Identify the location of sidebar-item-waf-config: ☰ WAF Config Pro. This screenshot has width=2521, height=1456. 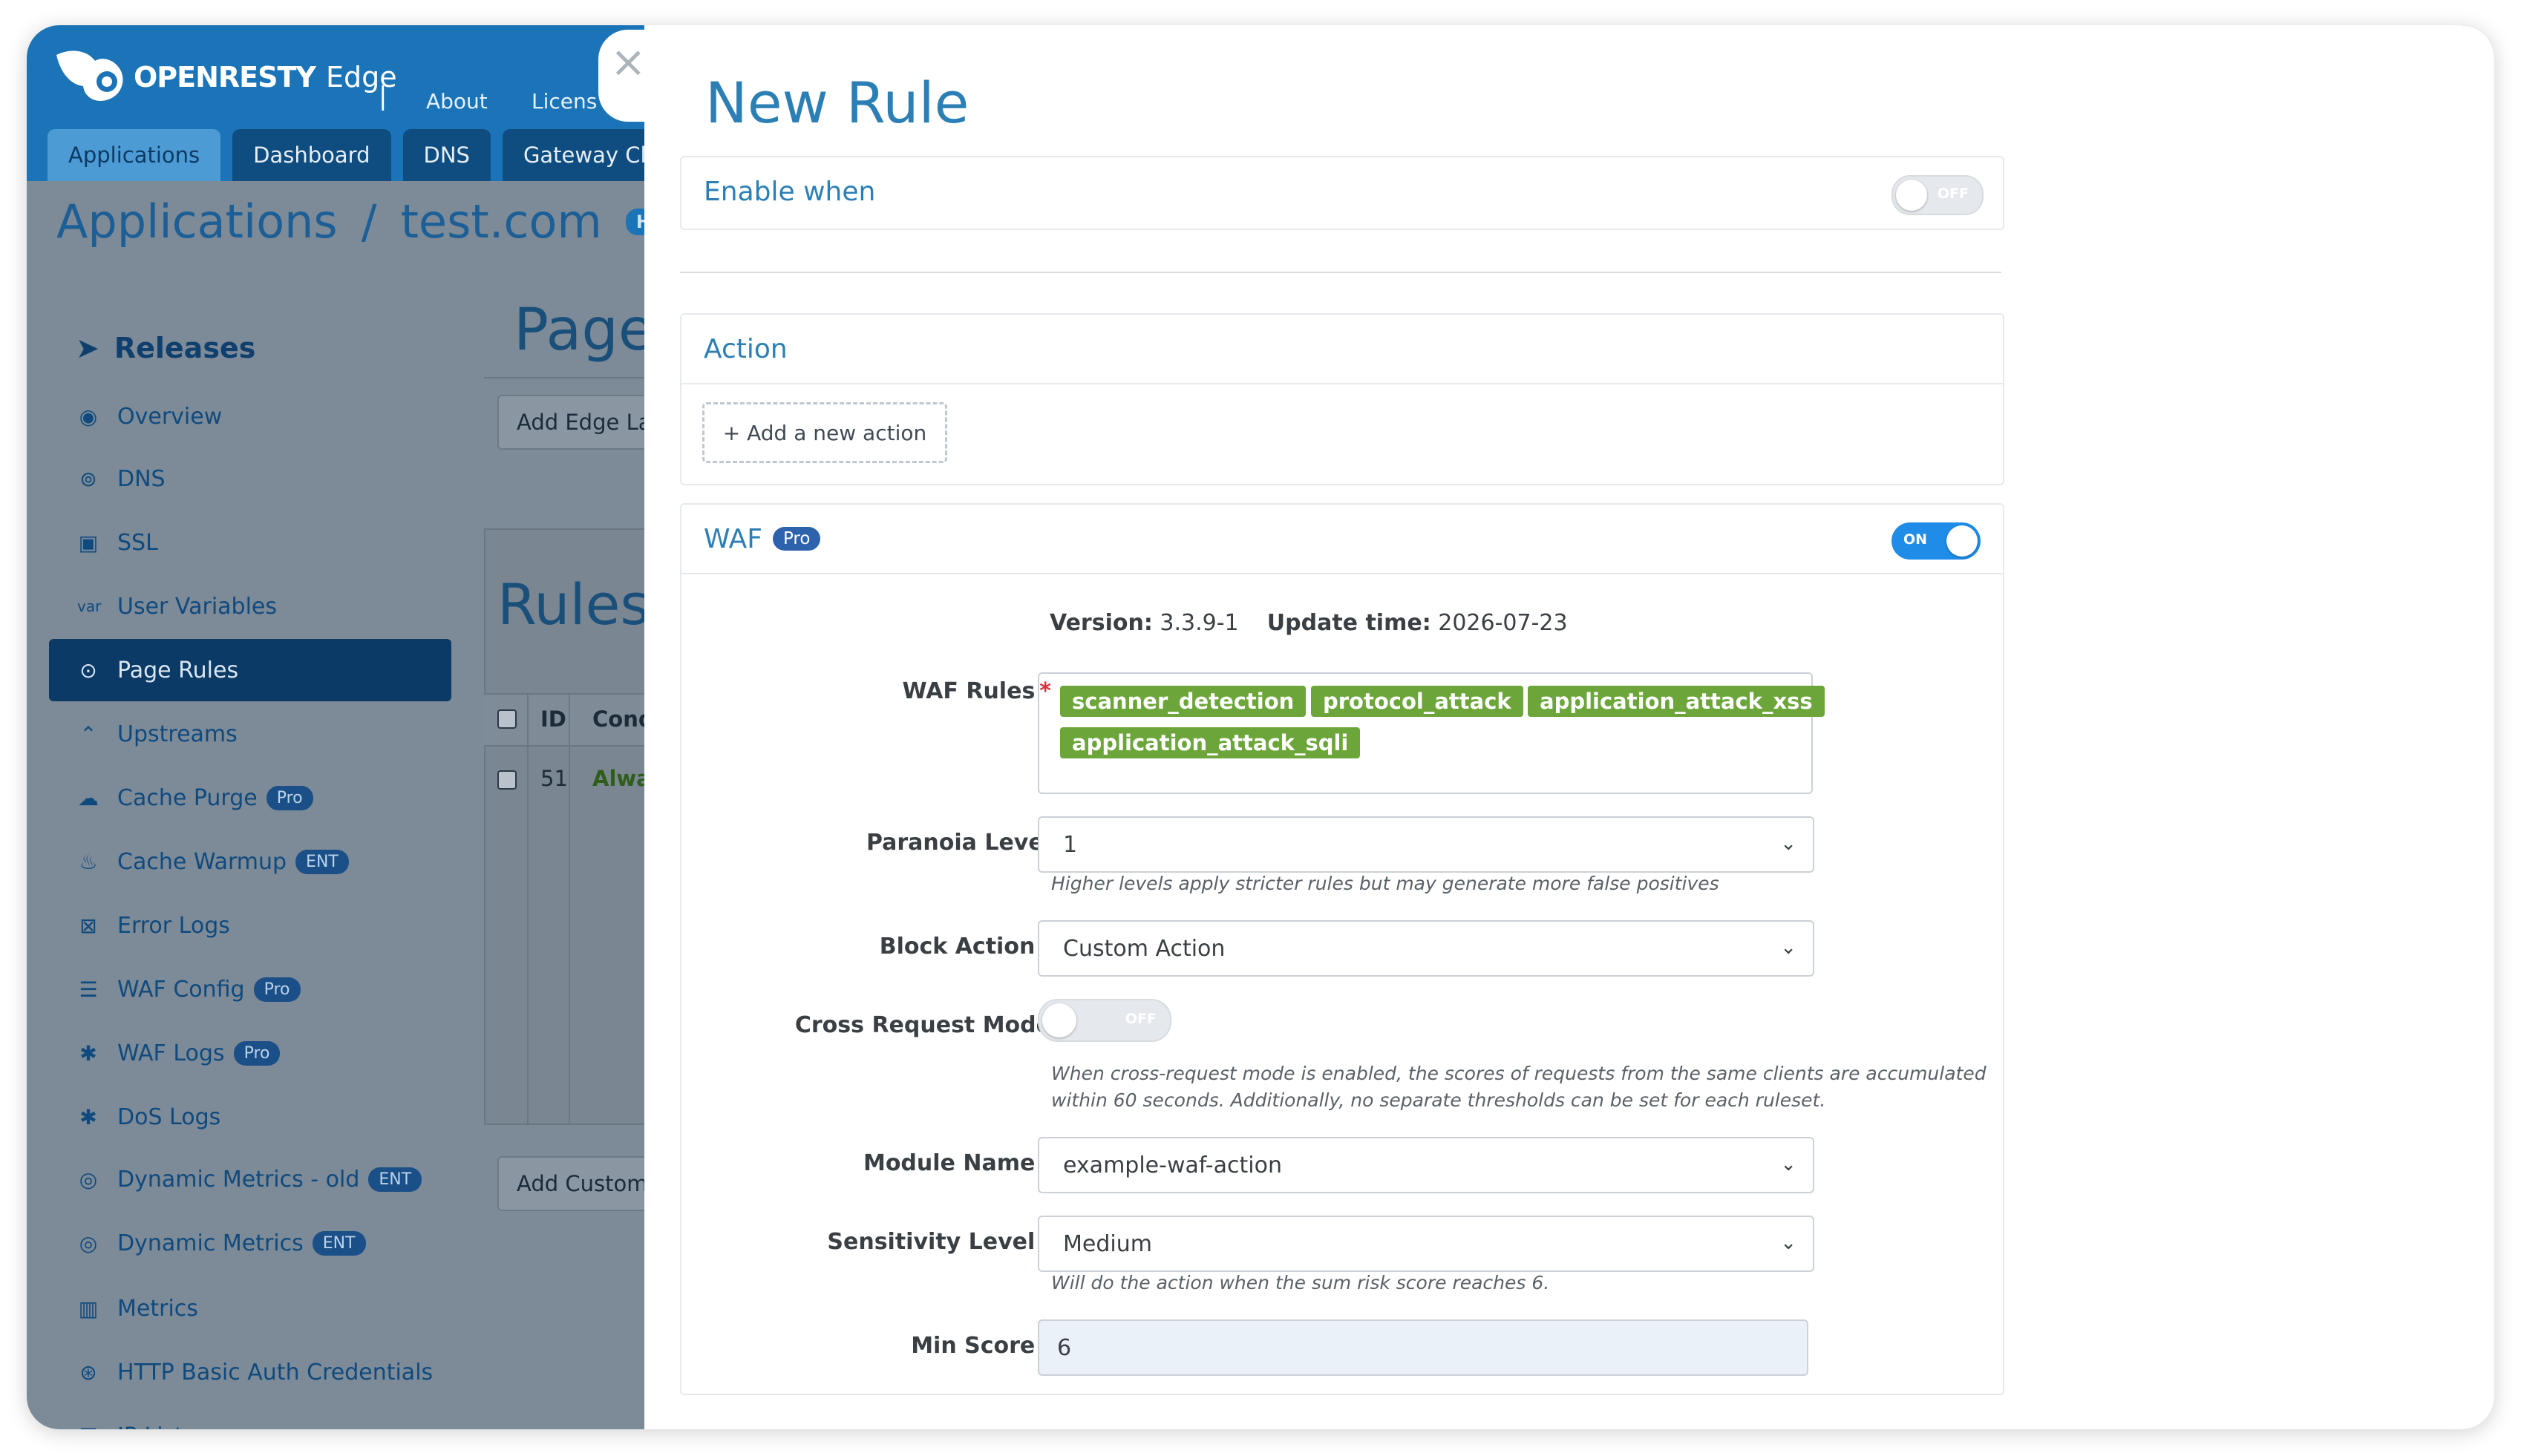
(250, 989).